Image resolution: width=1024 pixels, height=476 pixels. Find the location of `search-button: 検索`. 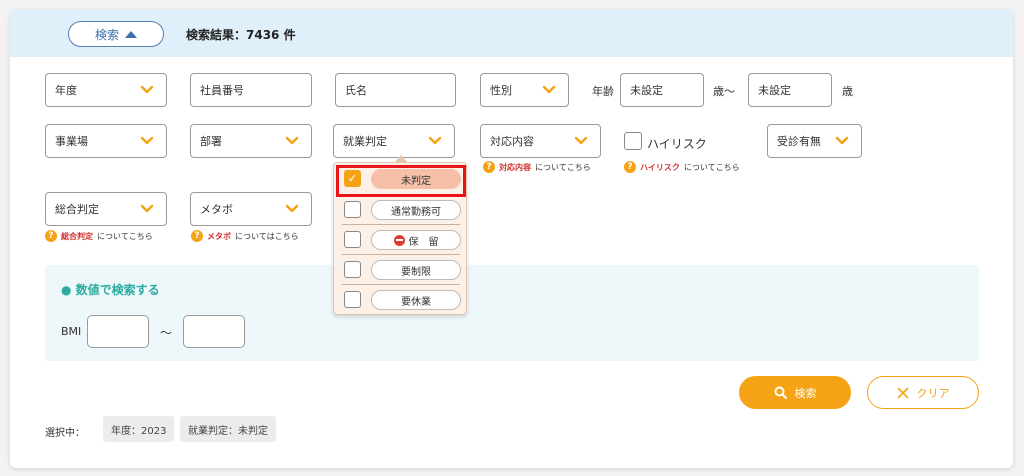

search-button: 検索 is located at coordinates (795, 392).